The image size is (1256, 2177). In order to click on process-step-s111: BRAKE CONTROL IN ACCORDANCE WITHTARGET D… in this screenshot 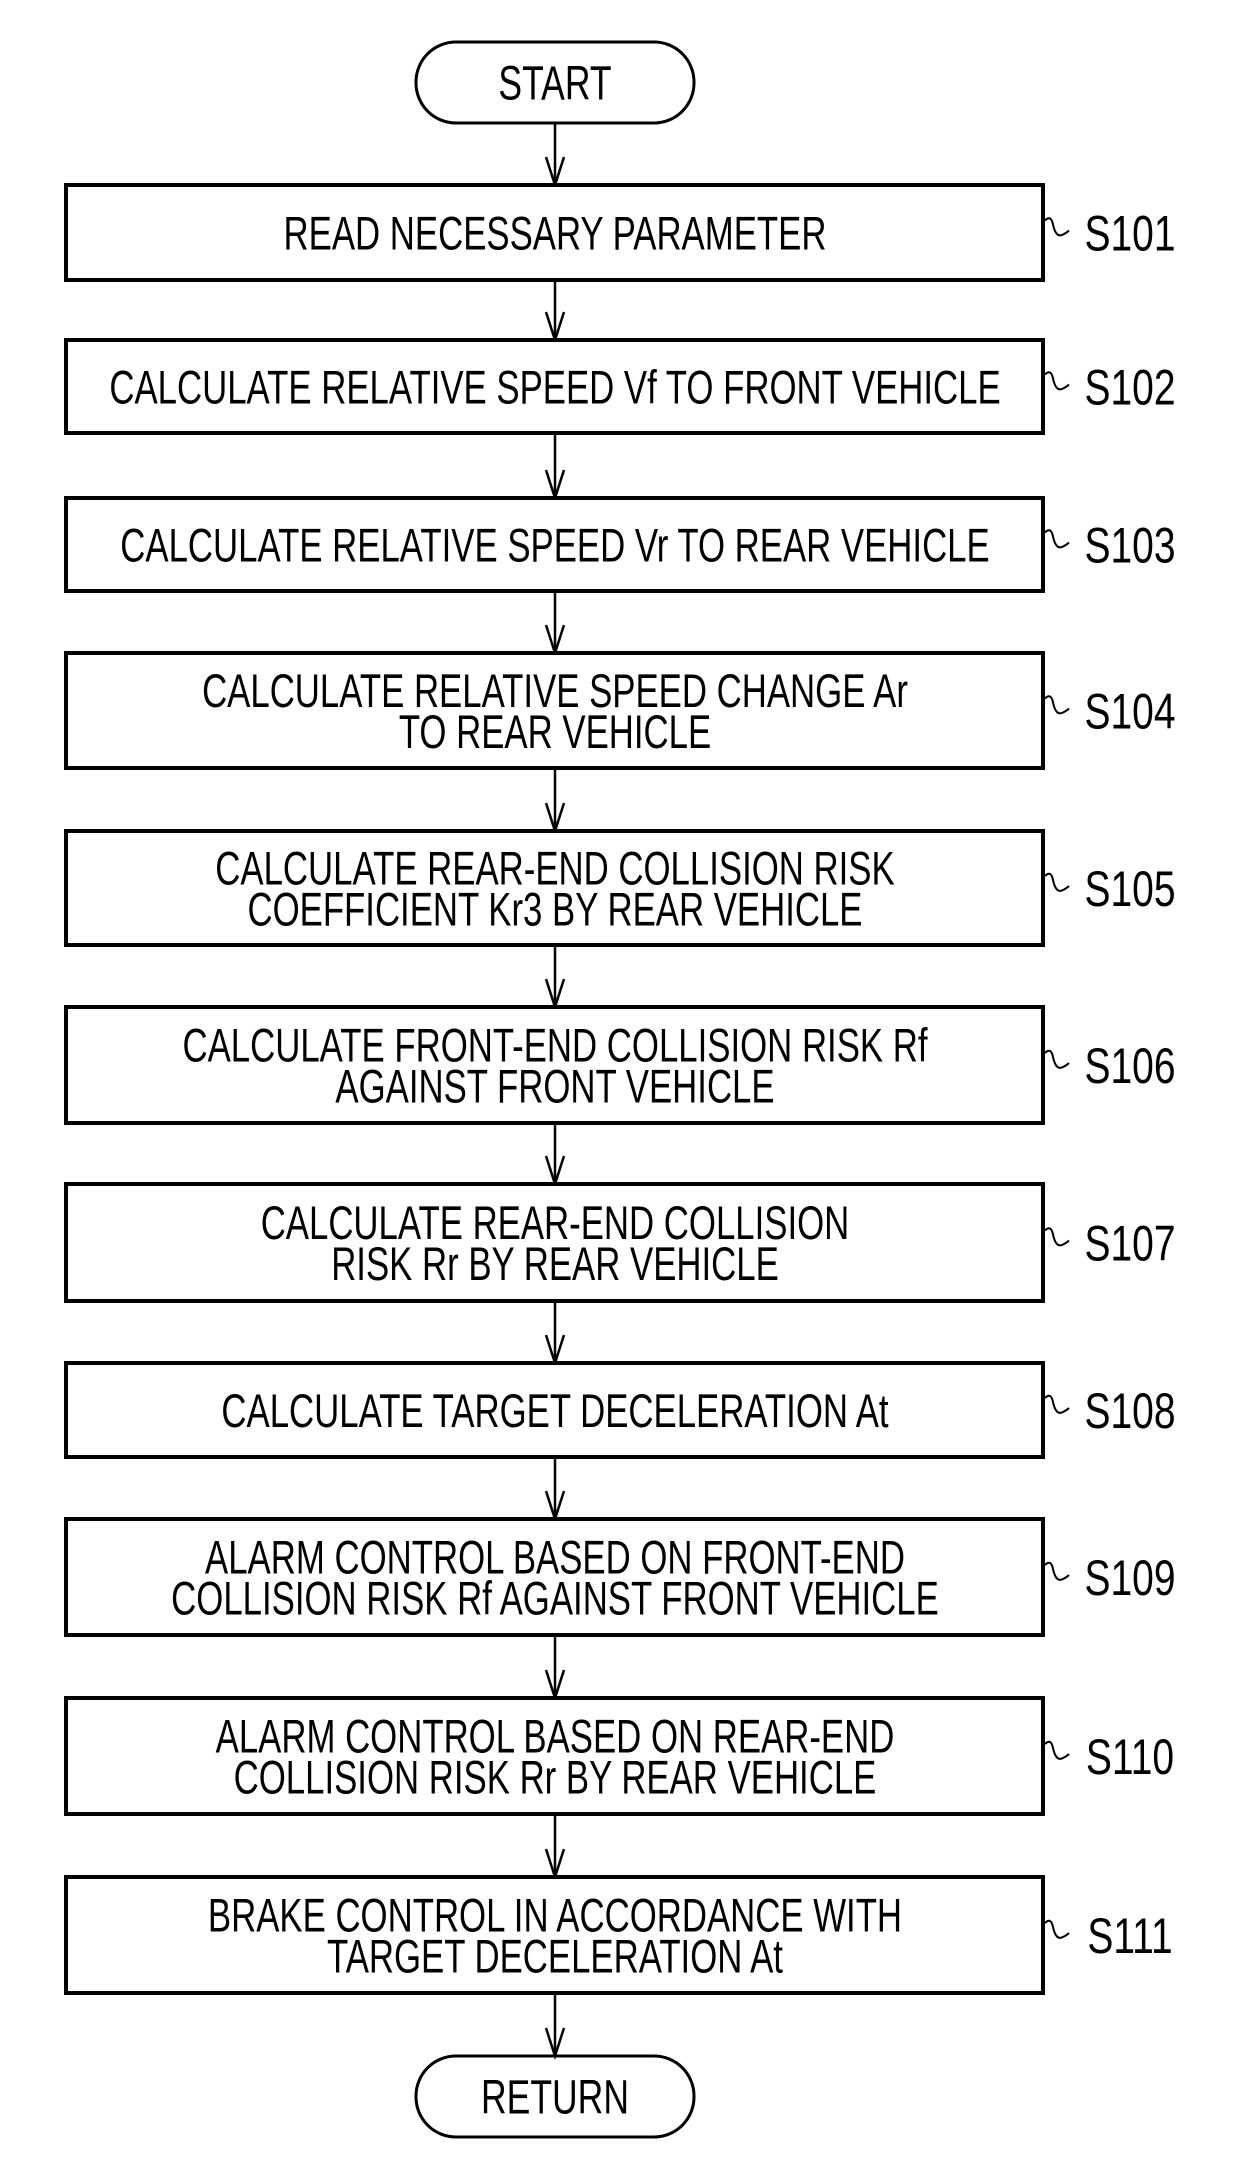, I will do `click(618, 1935)`.